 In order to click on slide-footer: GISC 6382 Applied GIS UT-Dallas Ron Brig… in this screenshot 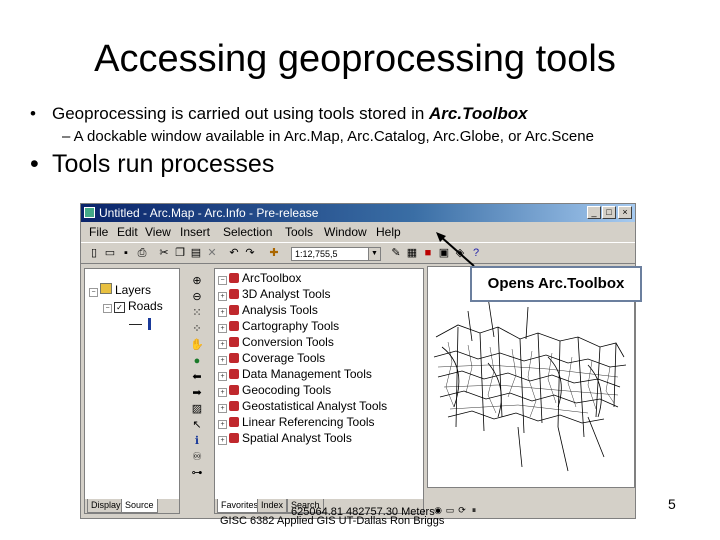, I will do `click(332, 521)`.